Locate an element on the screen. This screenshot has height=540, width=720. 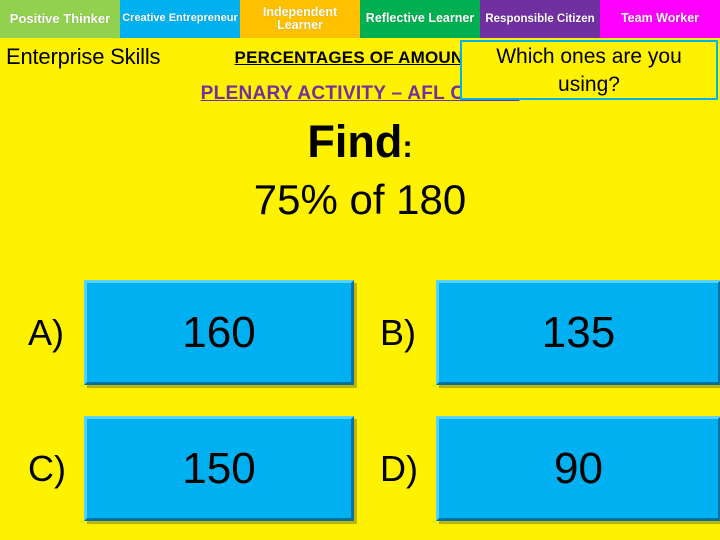
skill-label: Creative Entrepreneur is located at coordinates (180, 18).